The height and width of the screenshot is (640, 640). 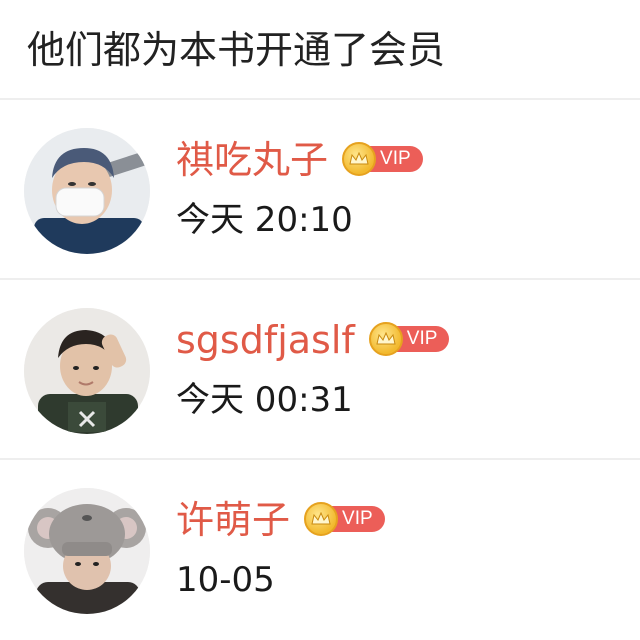 What do you see at coordinates (264, 220) in the screenshot?
I see `member-time: 今天 20:10` at bounding box center [264, 220].